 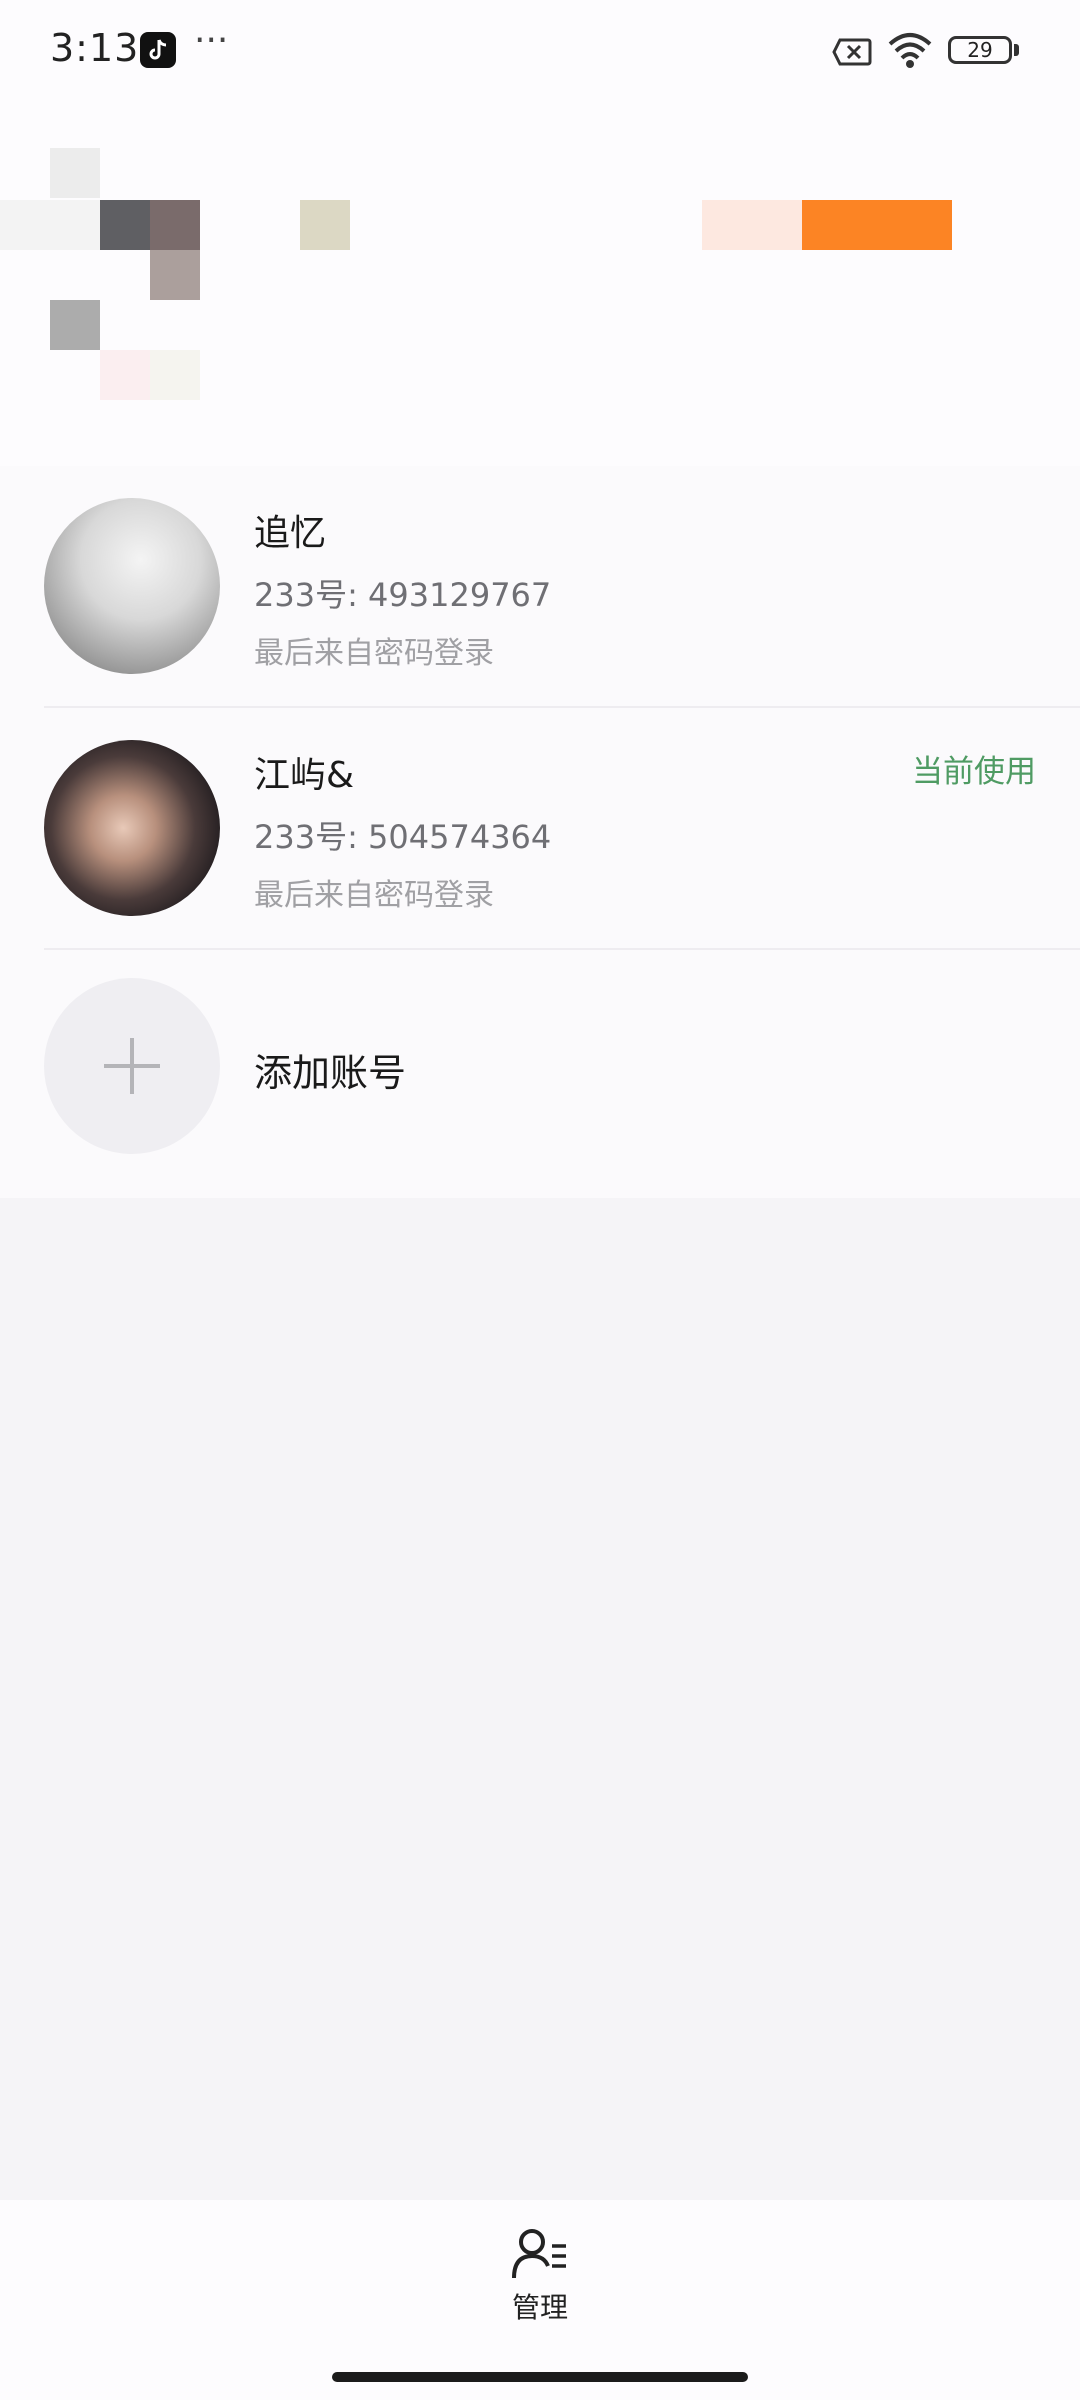 What do you see at coordinates (539, 2307) in the screenshot?
I see `tab-manage-label: 管理` at bounding box center [539, 2307].